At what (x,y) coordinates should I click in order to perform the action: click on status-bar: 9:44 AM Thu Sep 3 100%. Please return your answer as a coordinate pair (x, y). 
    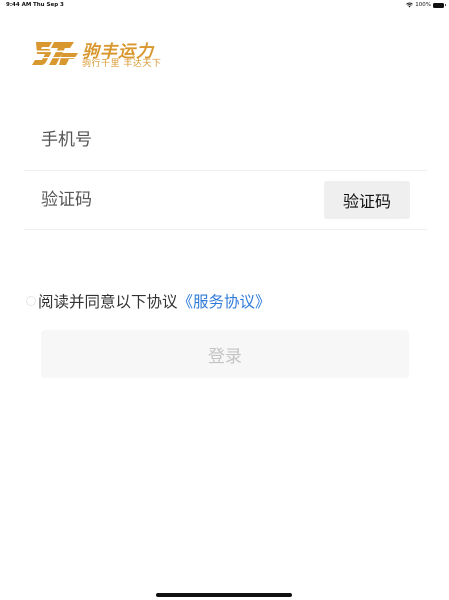
    Looking at the image, I should click on (224, 5).